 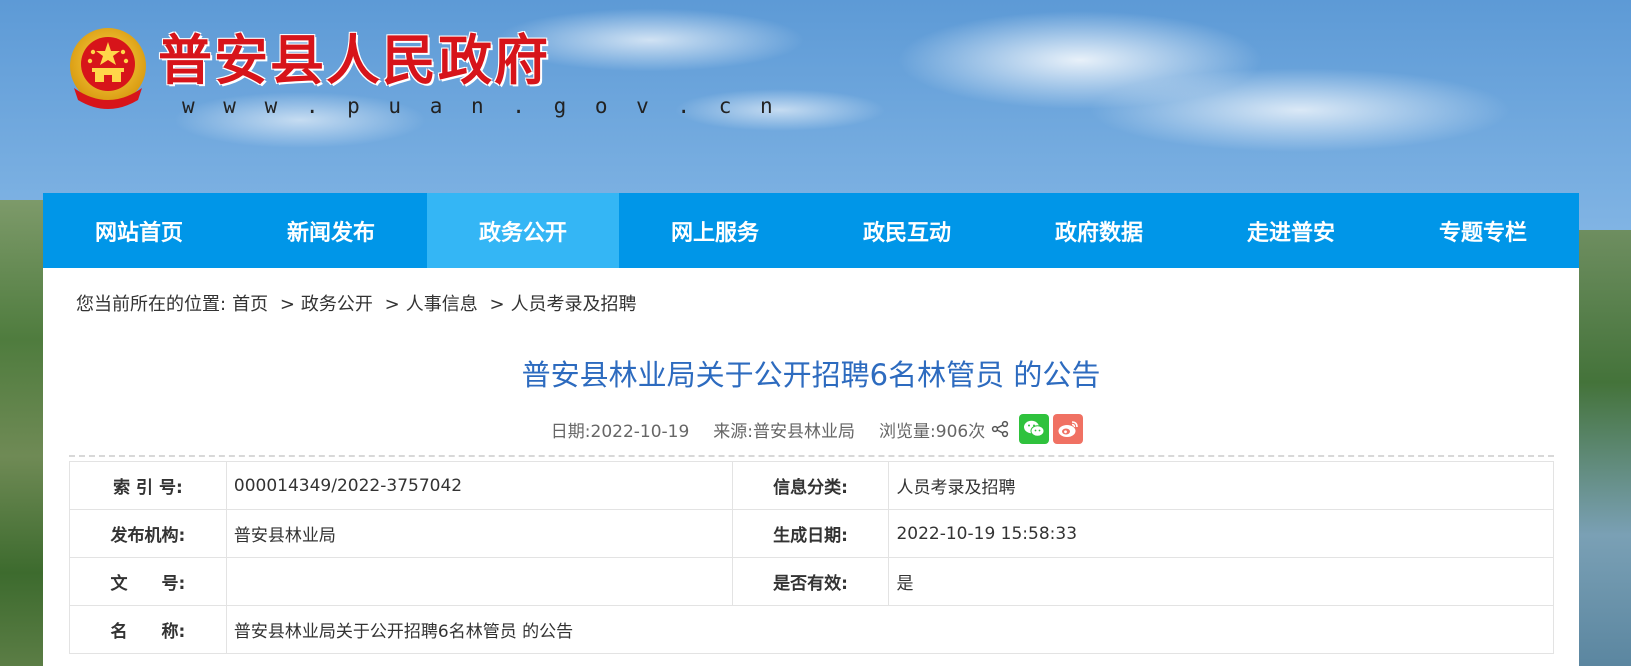 What do you see at coordinates (907, 431) in the screenshot?
I see `views-label: 浏览量:` at bounding box center [907, 431].